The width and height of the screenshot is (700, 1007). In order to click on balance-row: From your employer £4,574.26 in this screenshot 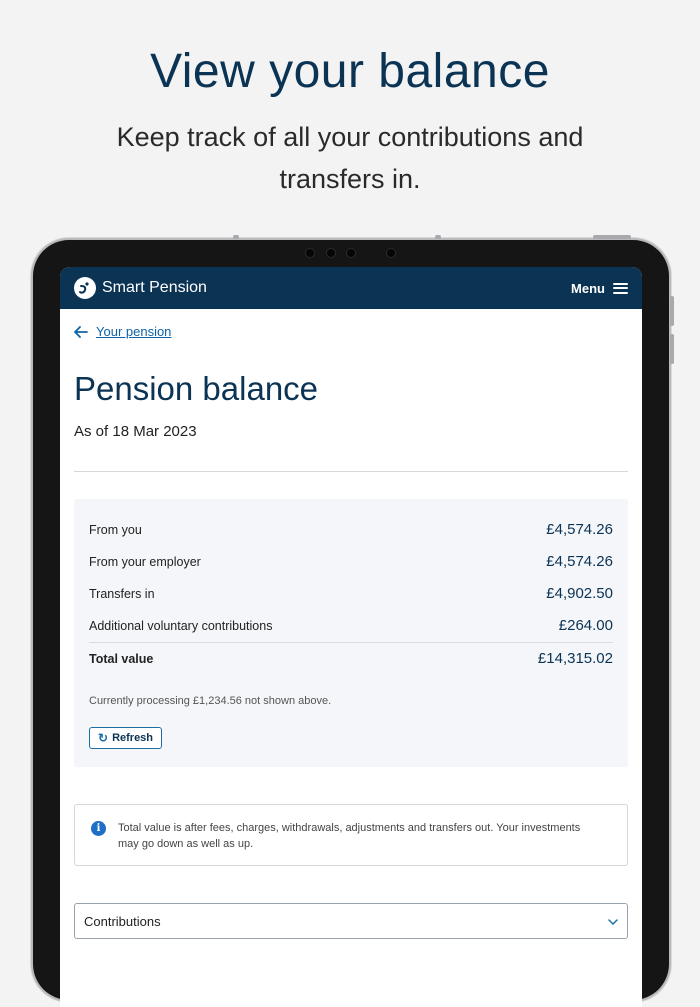, I will do `click(351, 561)`.